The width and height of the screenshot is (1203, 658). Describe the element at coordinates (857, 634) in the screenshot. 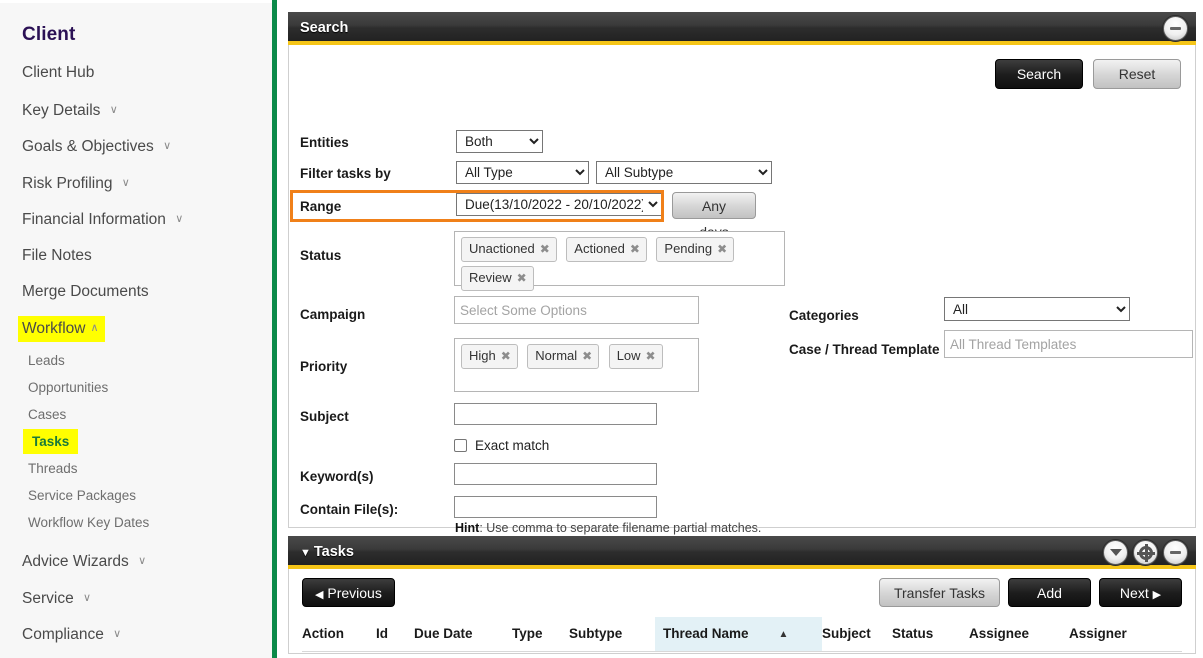

I see `column-subject: Subject` at that location.